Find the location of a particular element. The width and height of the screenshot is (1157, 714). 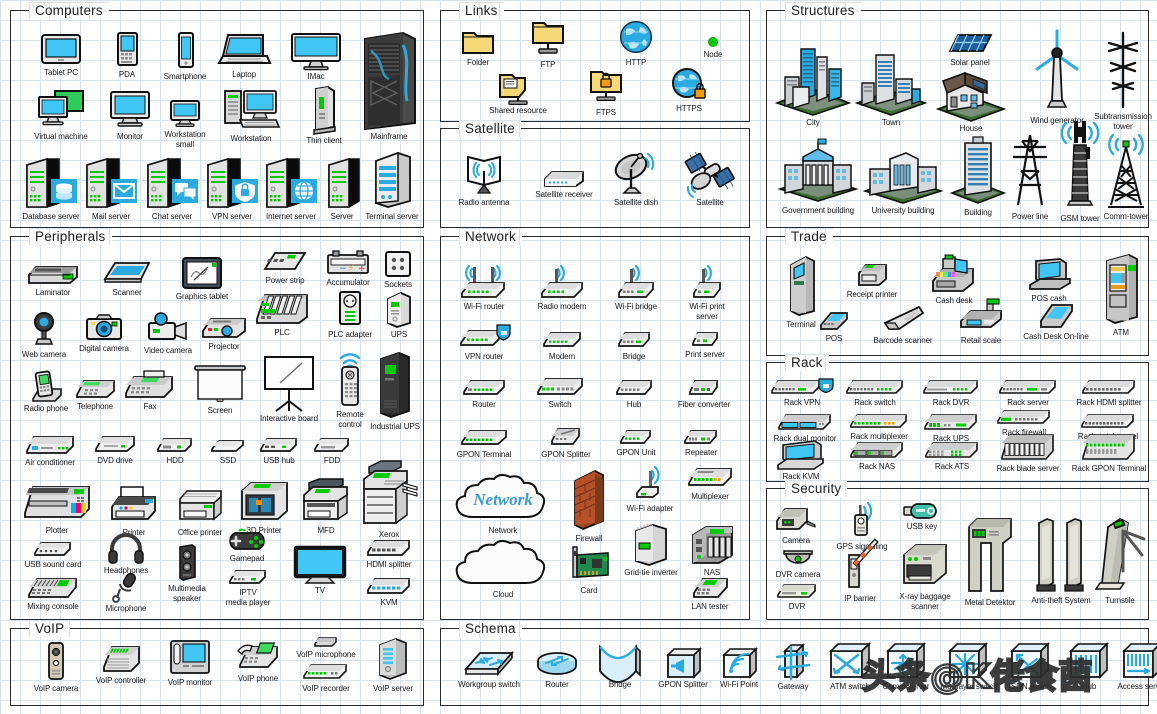

stencil-mfd: MFD is located at coordinates (326, 506).